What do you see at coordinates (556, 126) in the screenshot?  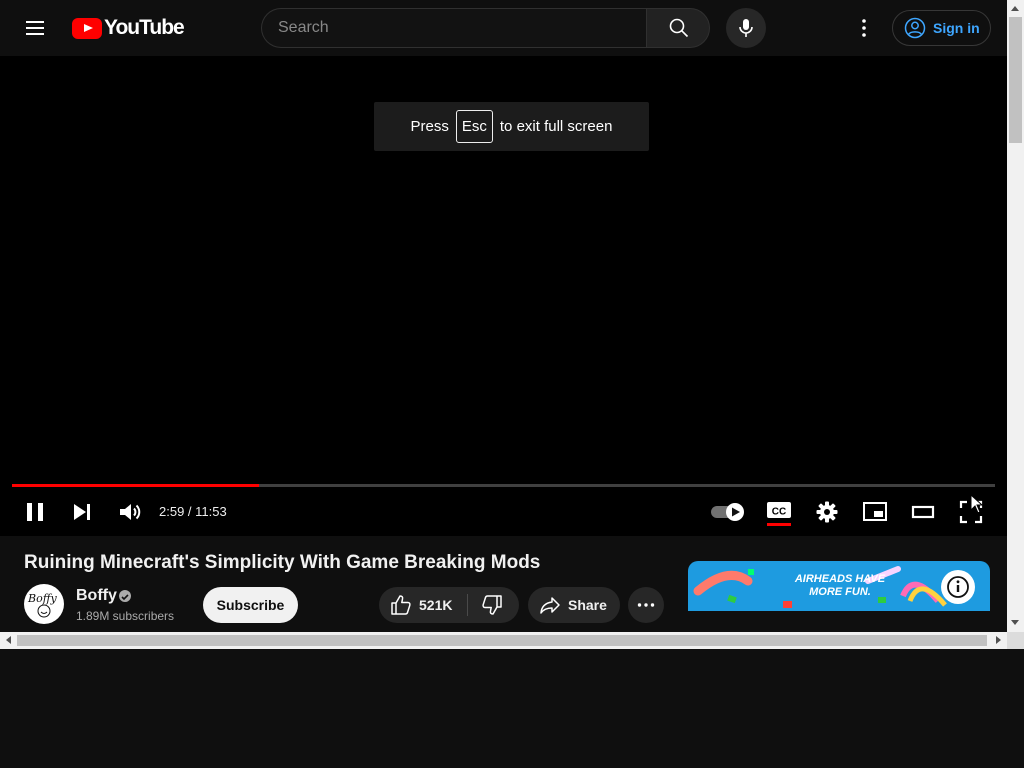 I see `toast-suffix: to exit full screen` at bounding box center [556, 126].